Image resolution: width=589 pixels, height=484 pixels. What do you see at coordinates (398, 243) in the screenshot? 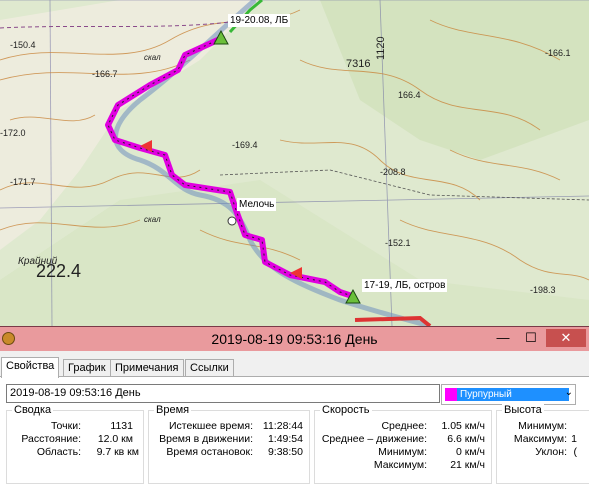
I see `elevation-label: -152.1` at bounding box center [398, 243].